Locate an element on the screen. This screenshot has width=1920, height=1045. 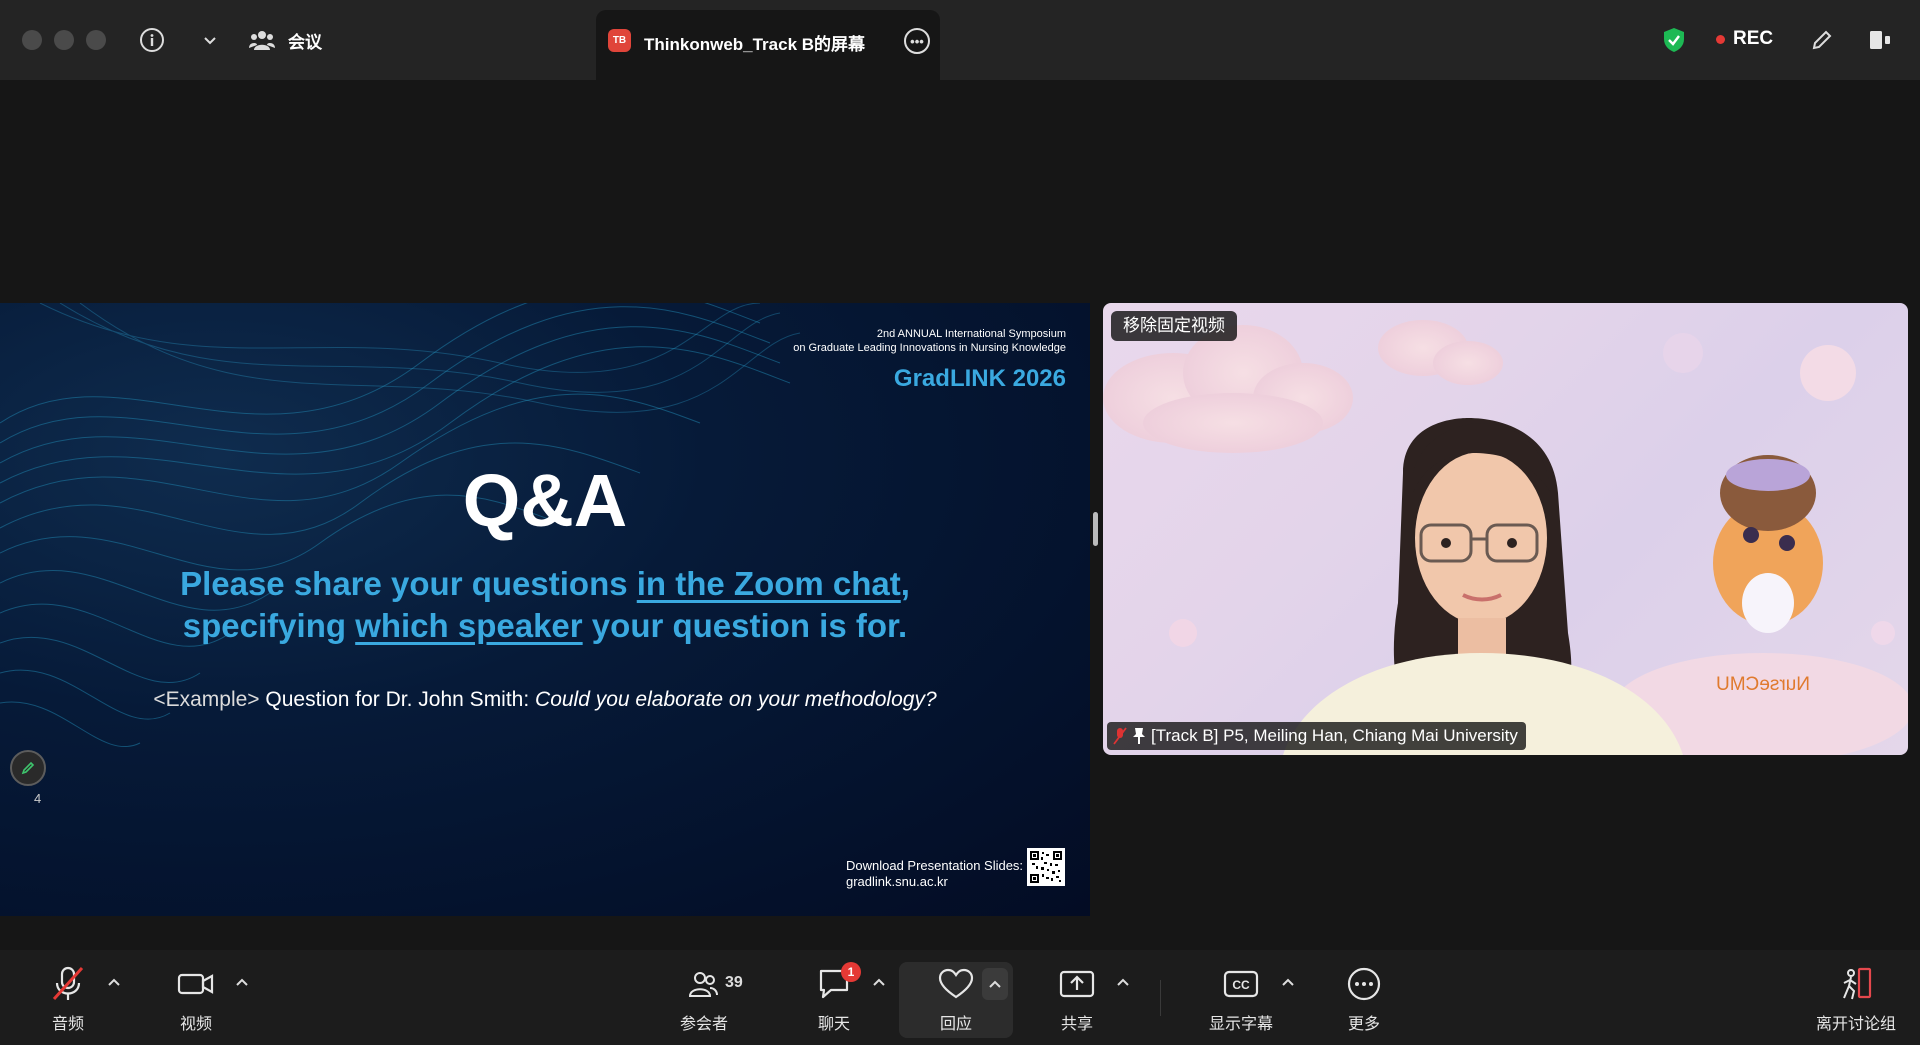
share-label: 共享 is located at coordinates (1076, 1024).